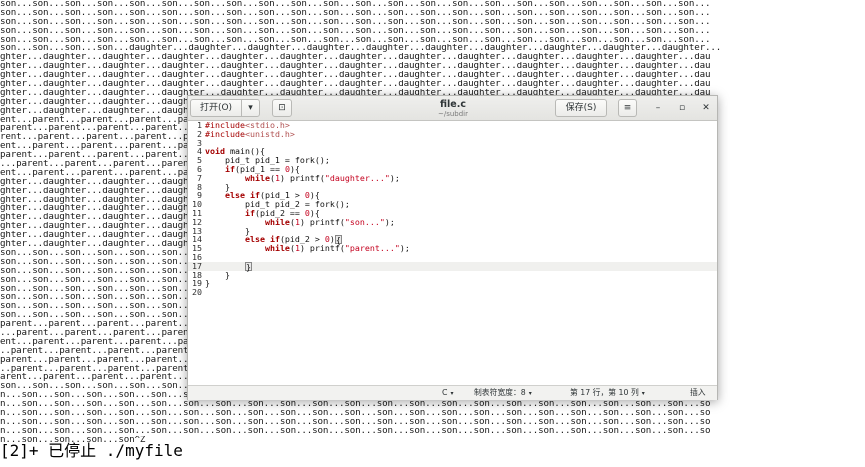 The height and width of the screenshot is (467, 865). I want to click on header-bar: 打开(O) ▾ ⊡ file.c ~/subdir 保存(S) ≡ – ▫ ✕, so click(452, 108).